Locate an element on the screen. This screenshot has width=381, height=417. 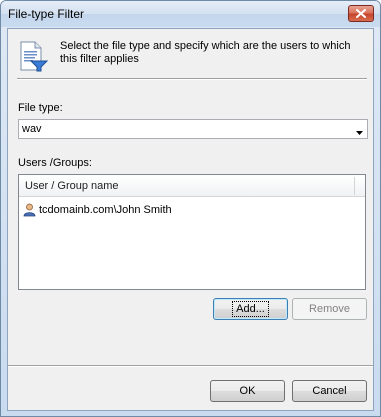
file-type-label: File type: is located at coordinates (40, 108).